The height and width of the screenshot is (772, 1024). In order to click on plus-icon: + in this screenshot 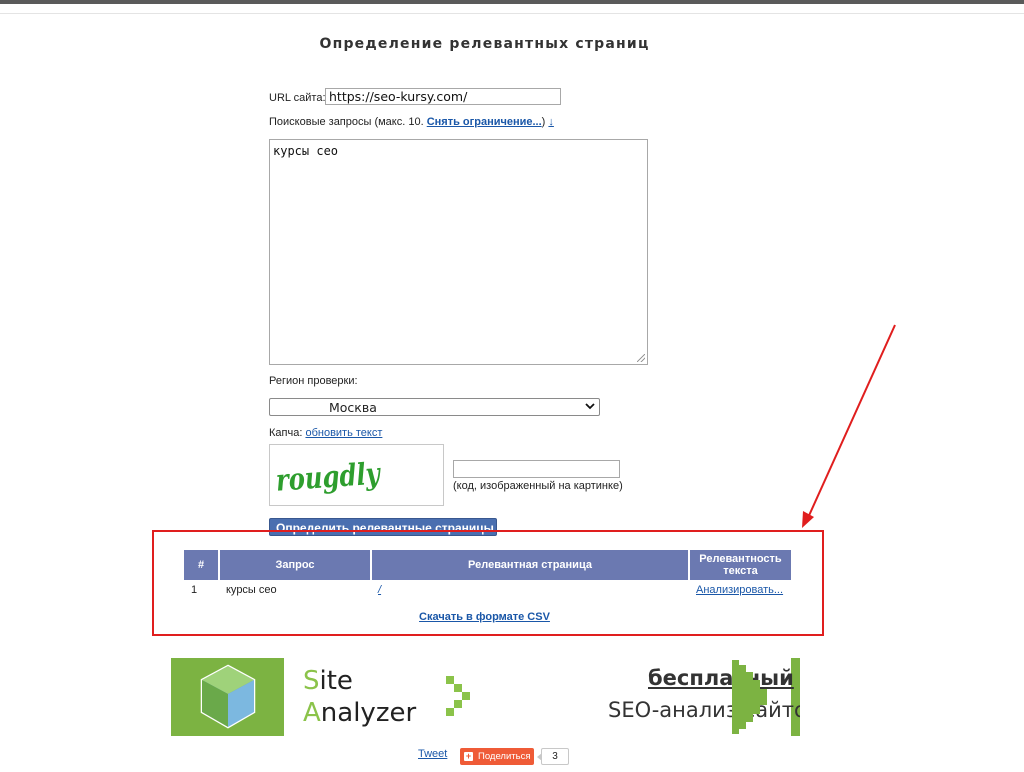, I will do `click(468, 756)`.